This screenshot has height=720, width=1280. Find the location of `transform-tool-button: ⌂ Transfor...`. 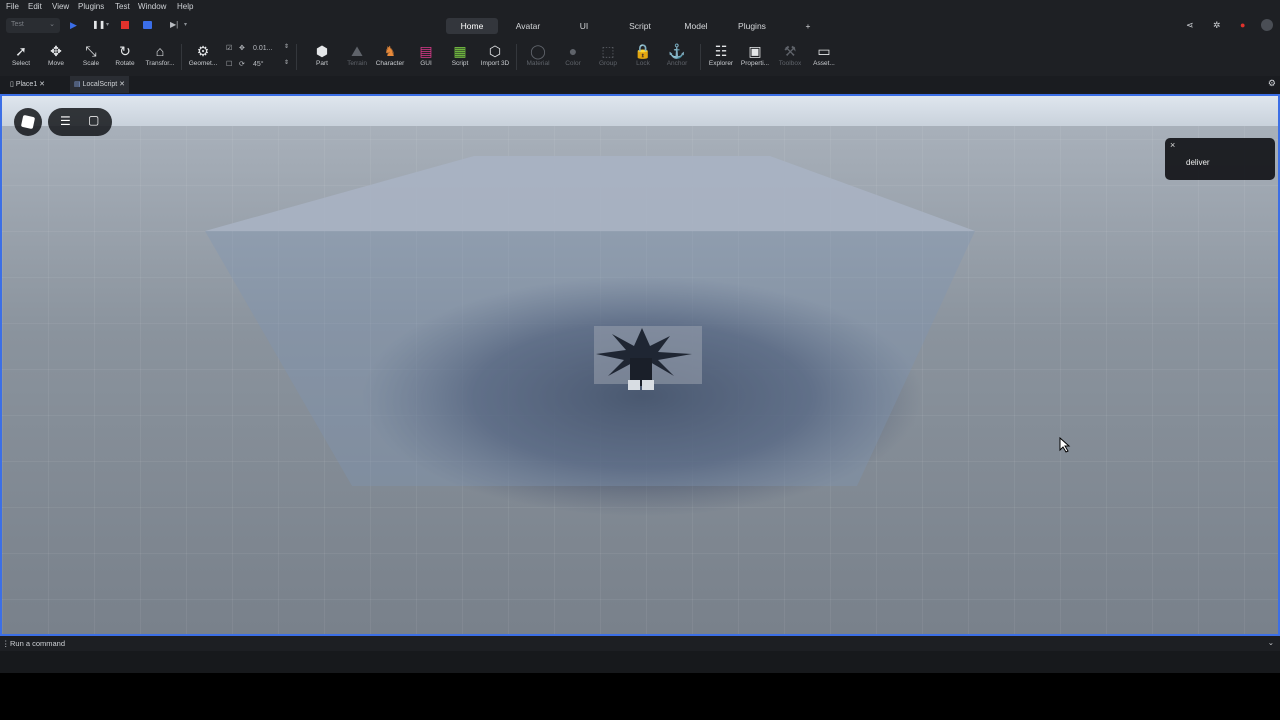

transform-tool-button: ⌂ Transfor... is located at coordinates (160, 58).